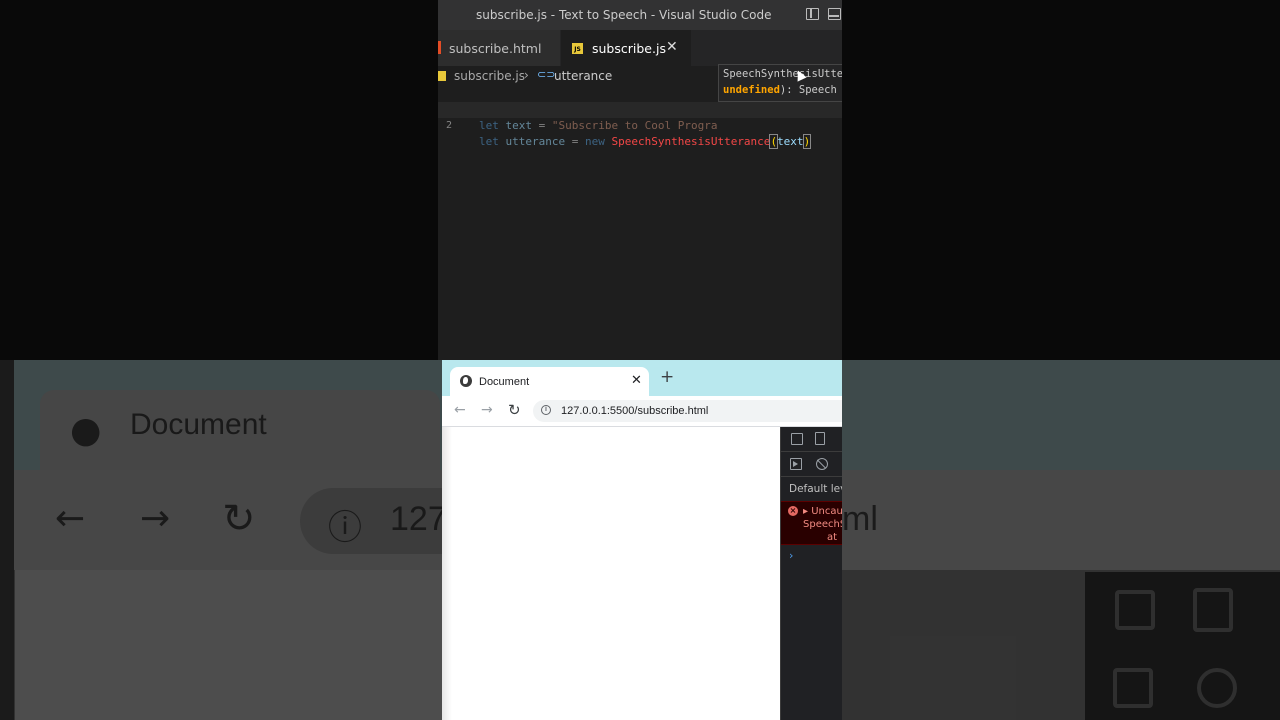 This screenshot has height=720, width=1280. I want to click on browser-toolbar: ← → ↻ i 127.0.0.1:5500/subscribe.html, so click(642, 411).